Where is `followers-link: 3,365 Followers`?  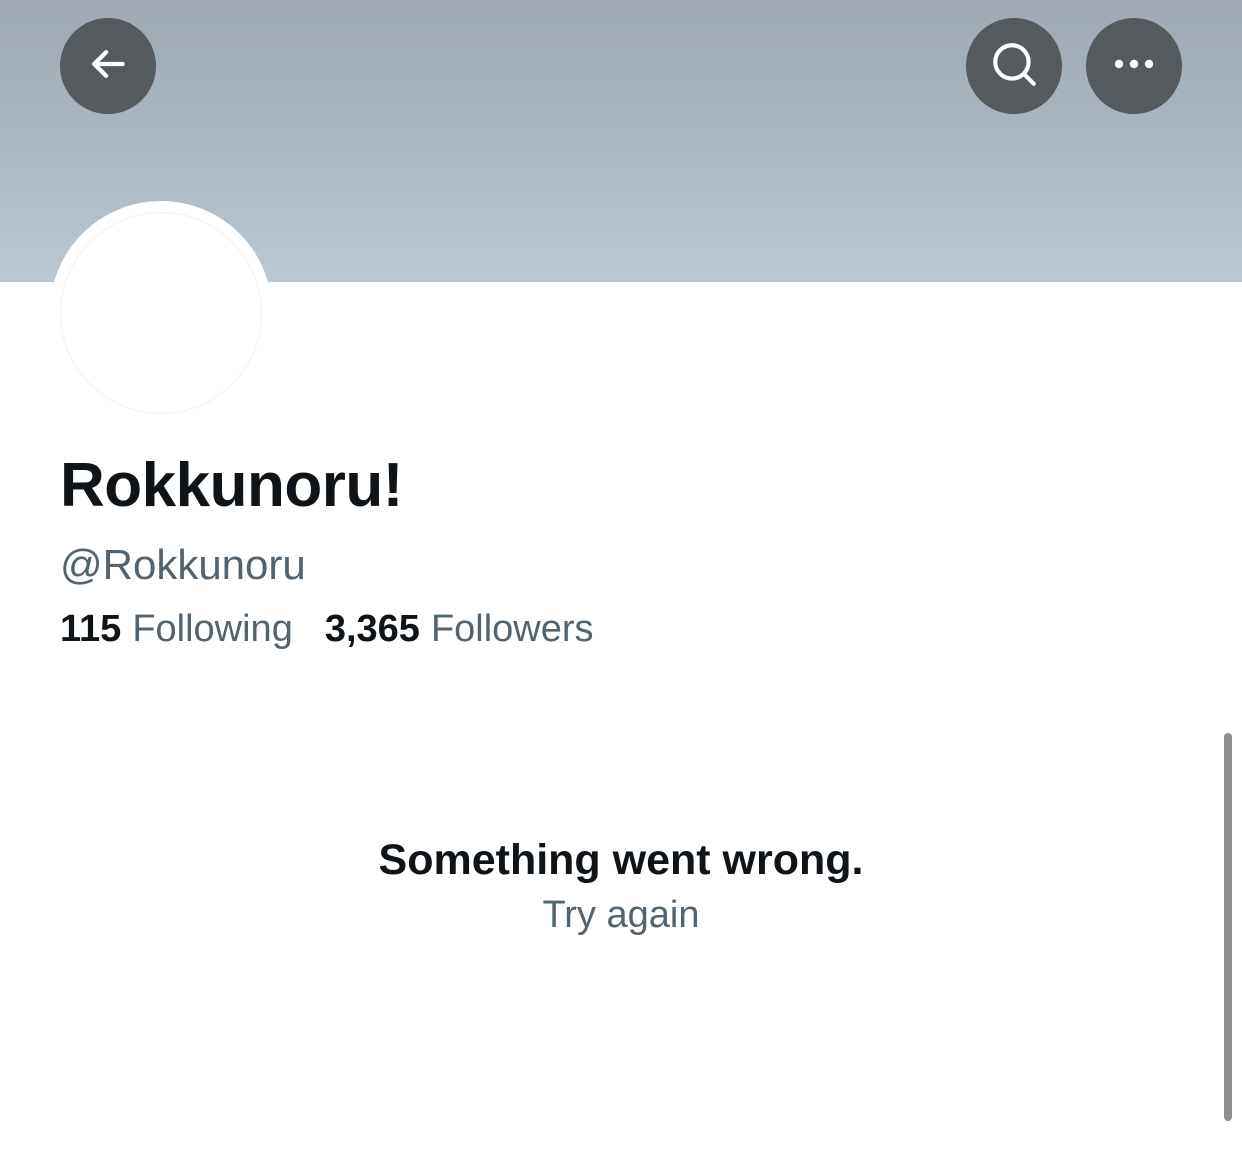 followers-link: 3,365 Followers is located at coordinates (459, 629).